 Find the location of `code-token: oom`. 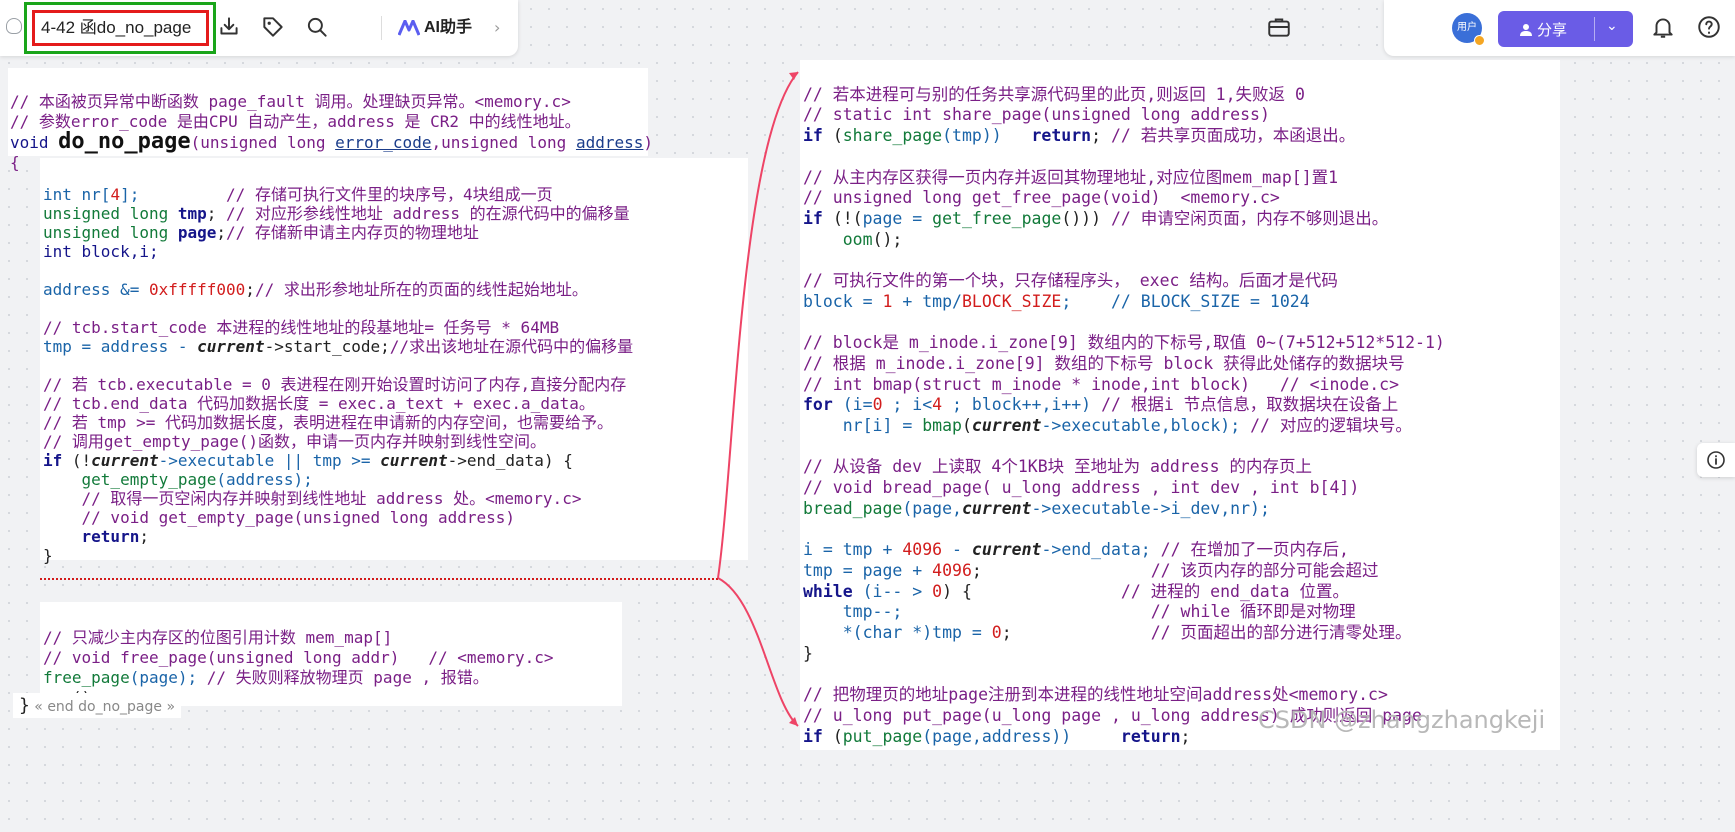

code-token: oom is located at coordinates (857, 239).